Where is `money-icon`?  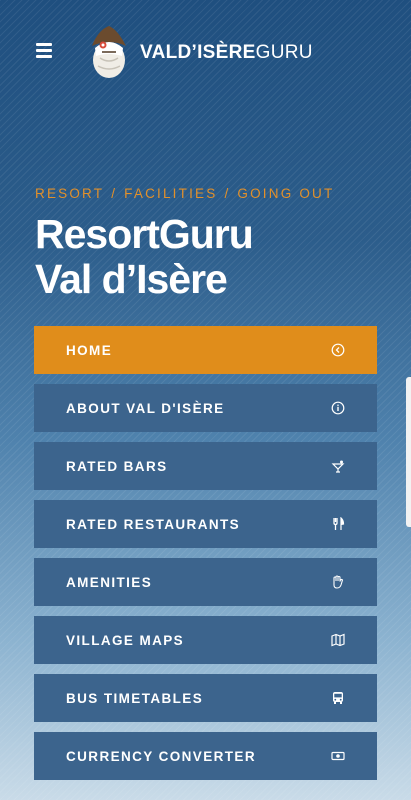 money-icon is located at coordinates (338, 756).